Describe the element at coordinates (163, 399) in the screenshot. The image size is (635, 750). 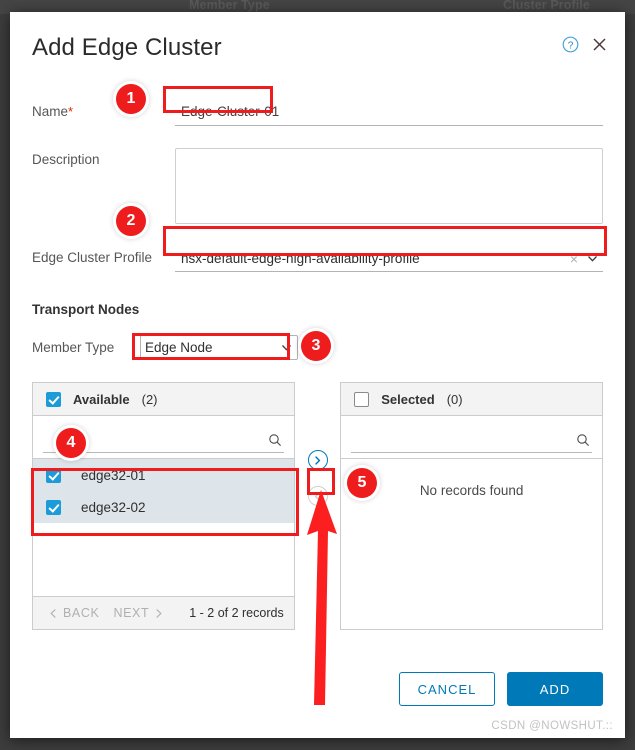
I see `available-panel-header: Available (2)` at that location.